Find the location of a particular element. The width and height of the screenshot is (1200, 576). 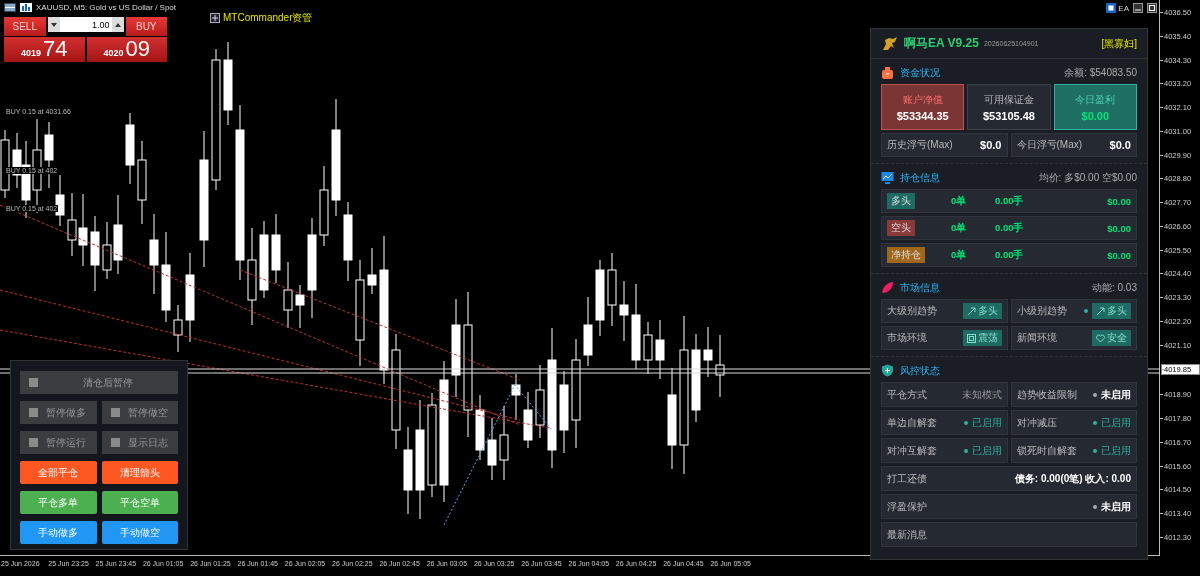

risk-value: 债务: 0.00(0笔) 收入: 0.00 is located at coordinates (1072, 478).